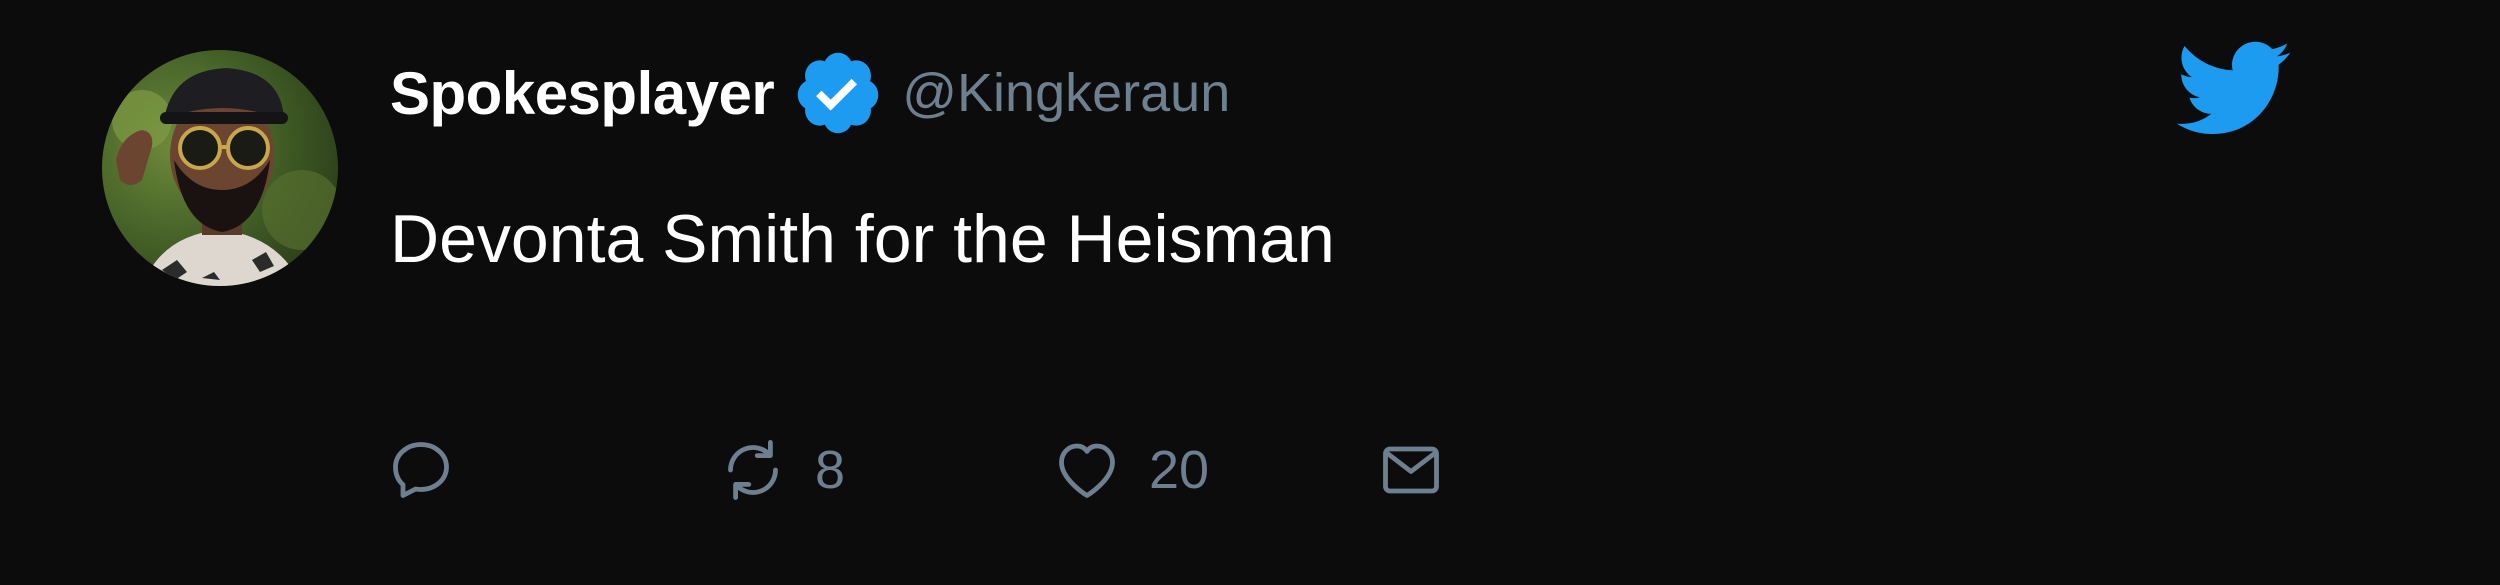 This screenshot has width=2500, height=585. What do you see at coordinates (985, 470) in the screenshot?
I see `tweet-actions: 8 20` at bounding box center [985, 470].